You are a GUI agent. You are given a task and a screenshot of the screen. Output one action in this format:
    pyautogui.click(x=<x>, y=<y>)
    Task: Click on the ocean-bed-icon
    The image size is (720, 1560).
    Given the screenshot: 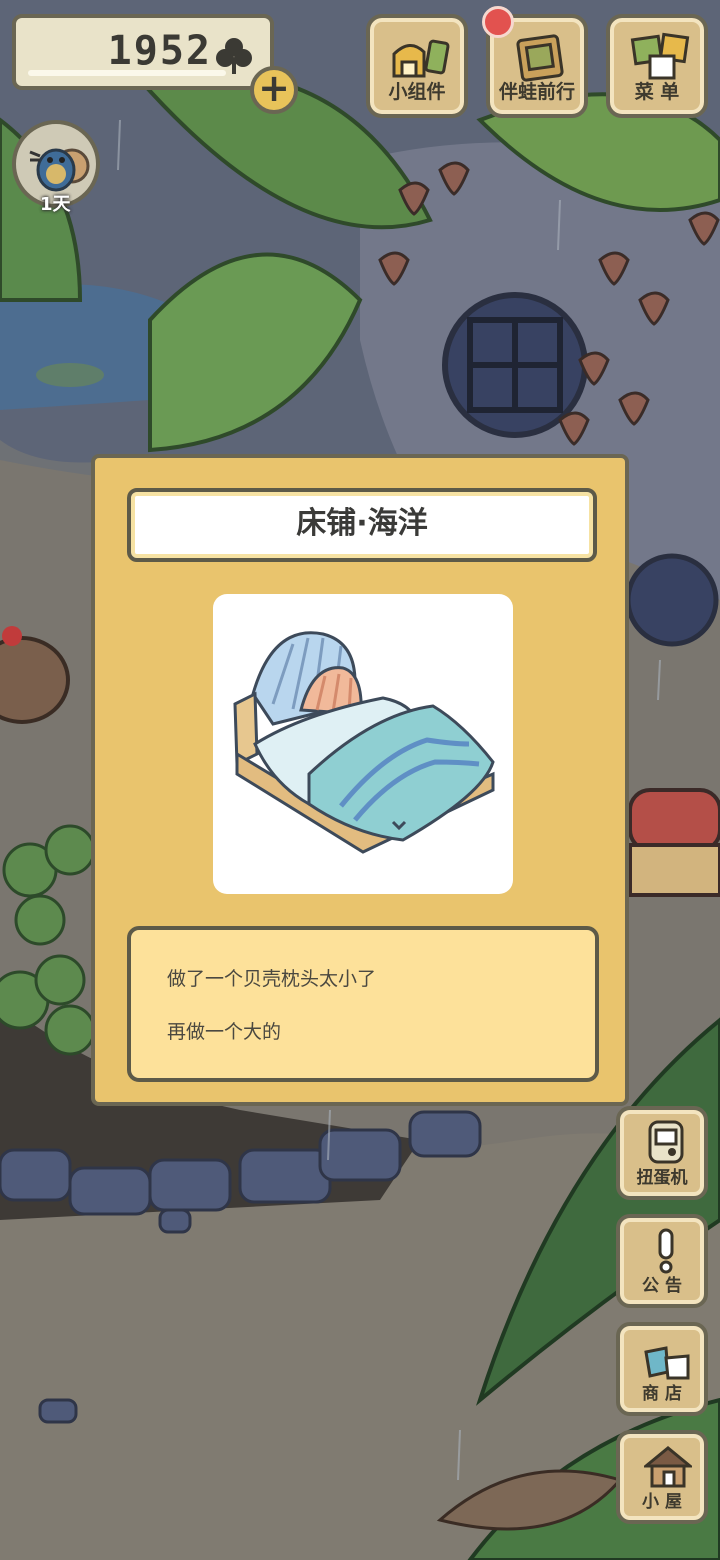 What is the action you would take?
    pyautogui.click(x=364, y=742)
    